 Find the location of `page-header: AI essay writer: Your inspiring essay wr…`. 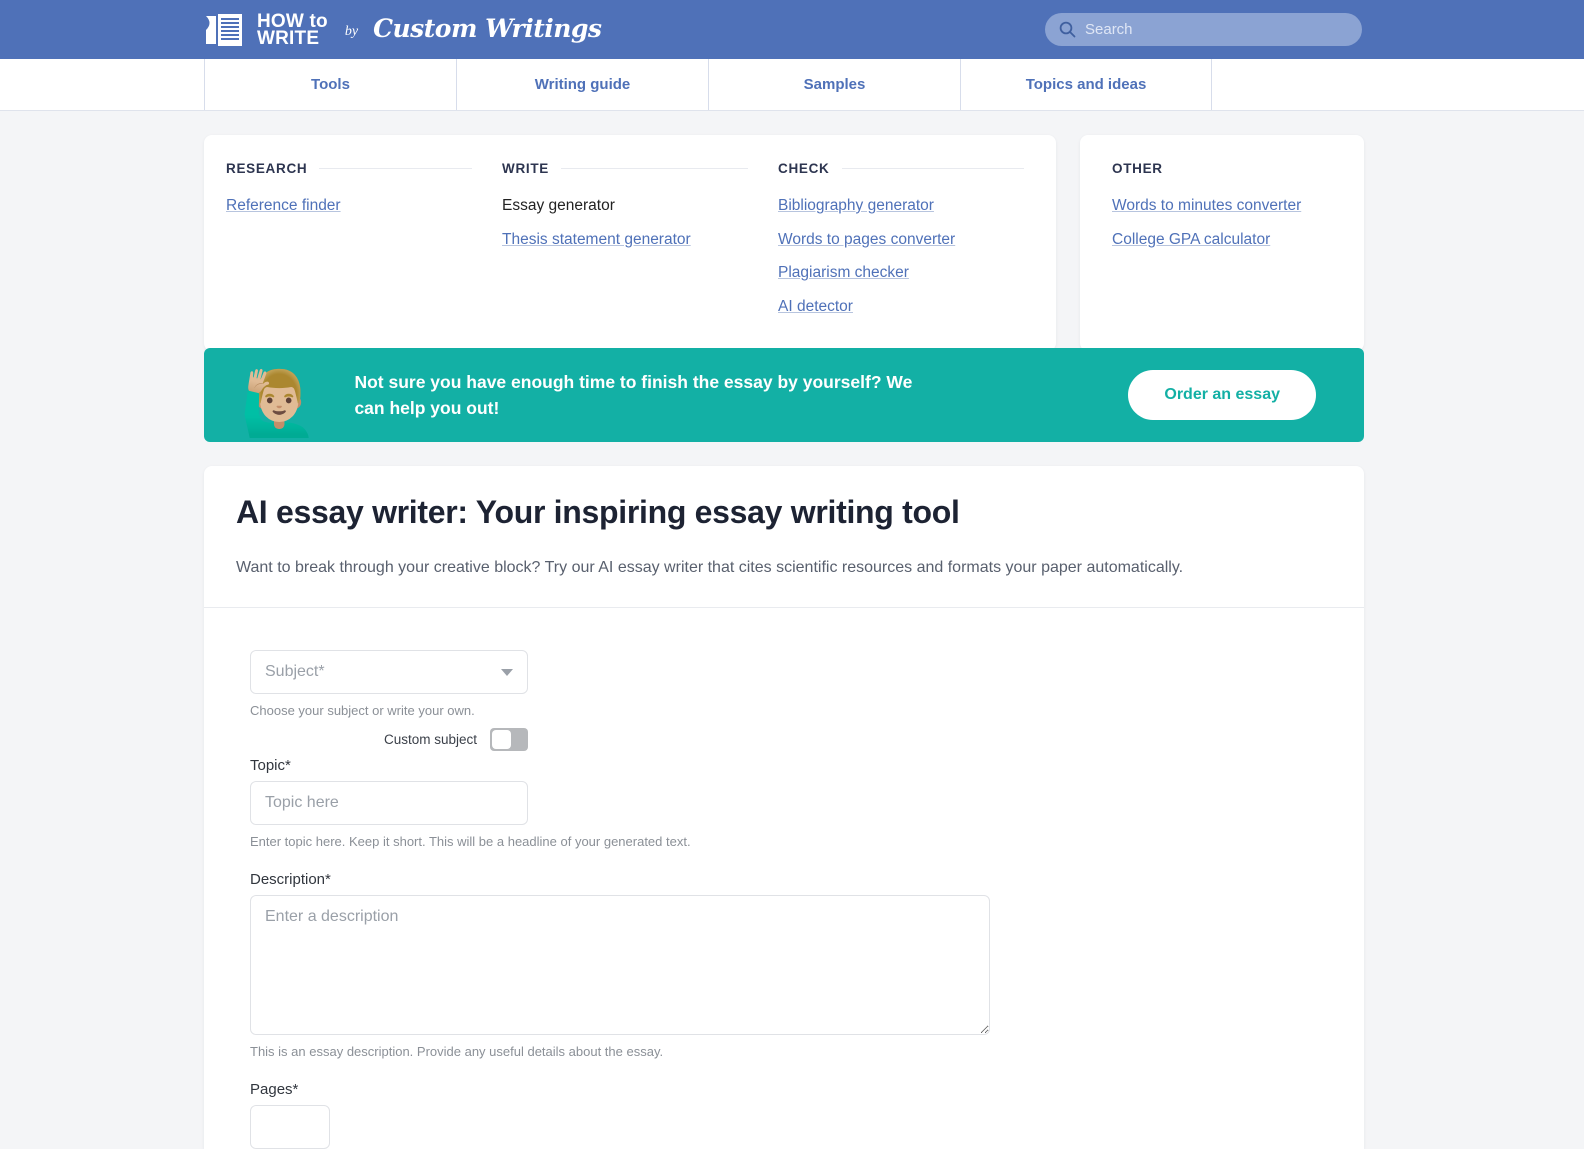

page-header: AI essay writer: Your inspiring essay wr… is located at coordinates (784, 536).